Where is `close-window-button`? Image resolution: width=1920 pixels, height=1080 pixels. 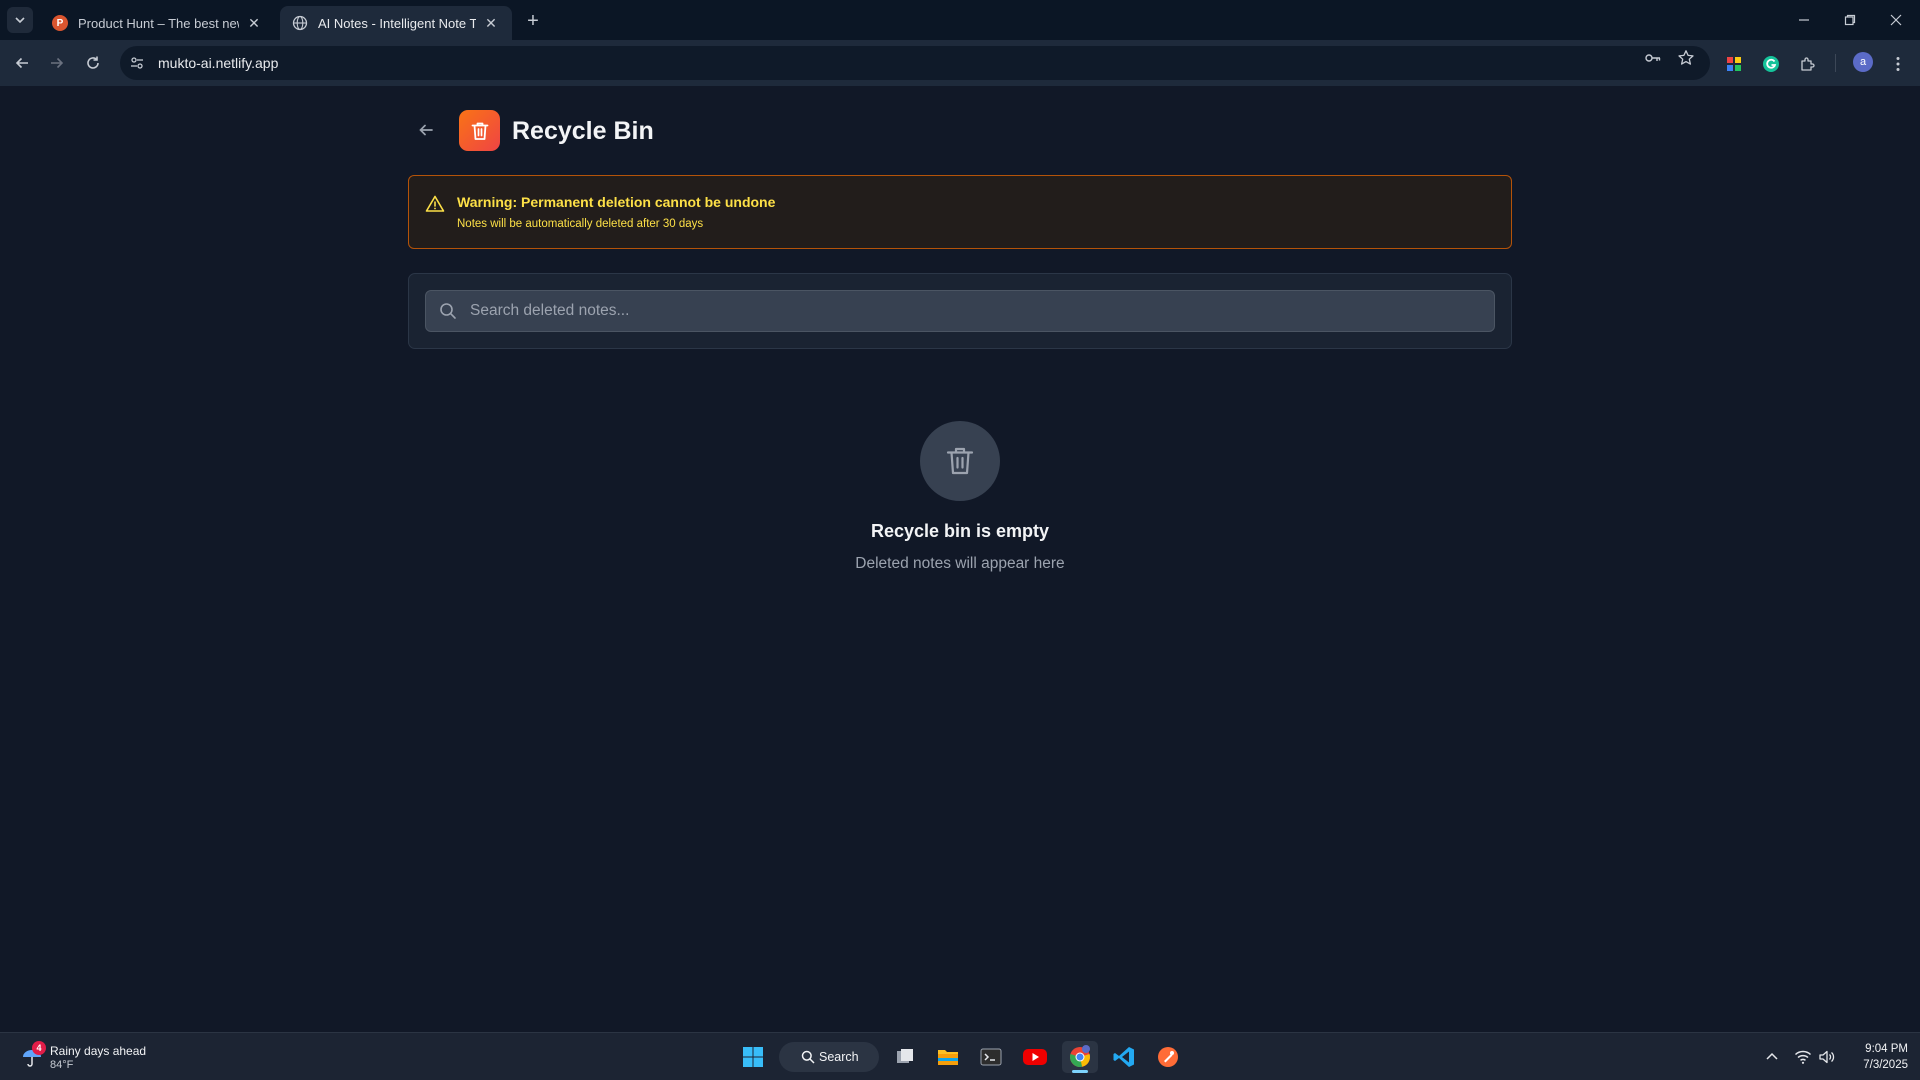
close-window-button is located at coordinates (1896, 20).